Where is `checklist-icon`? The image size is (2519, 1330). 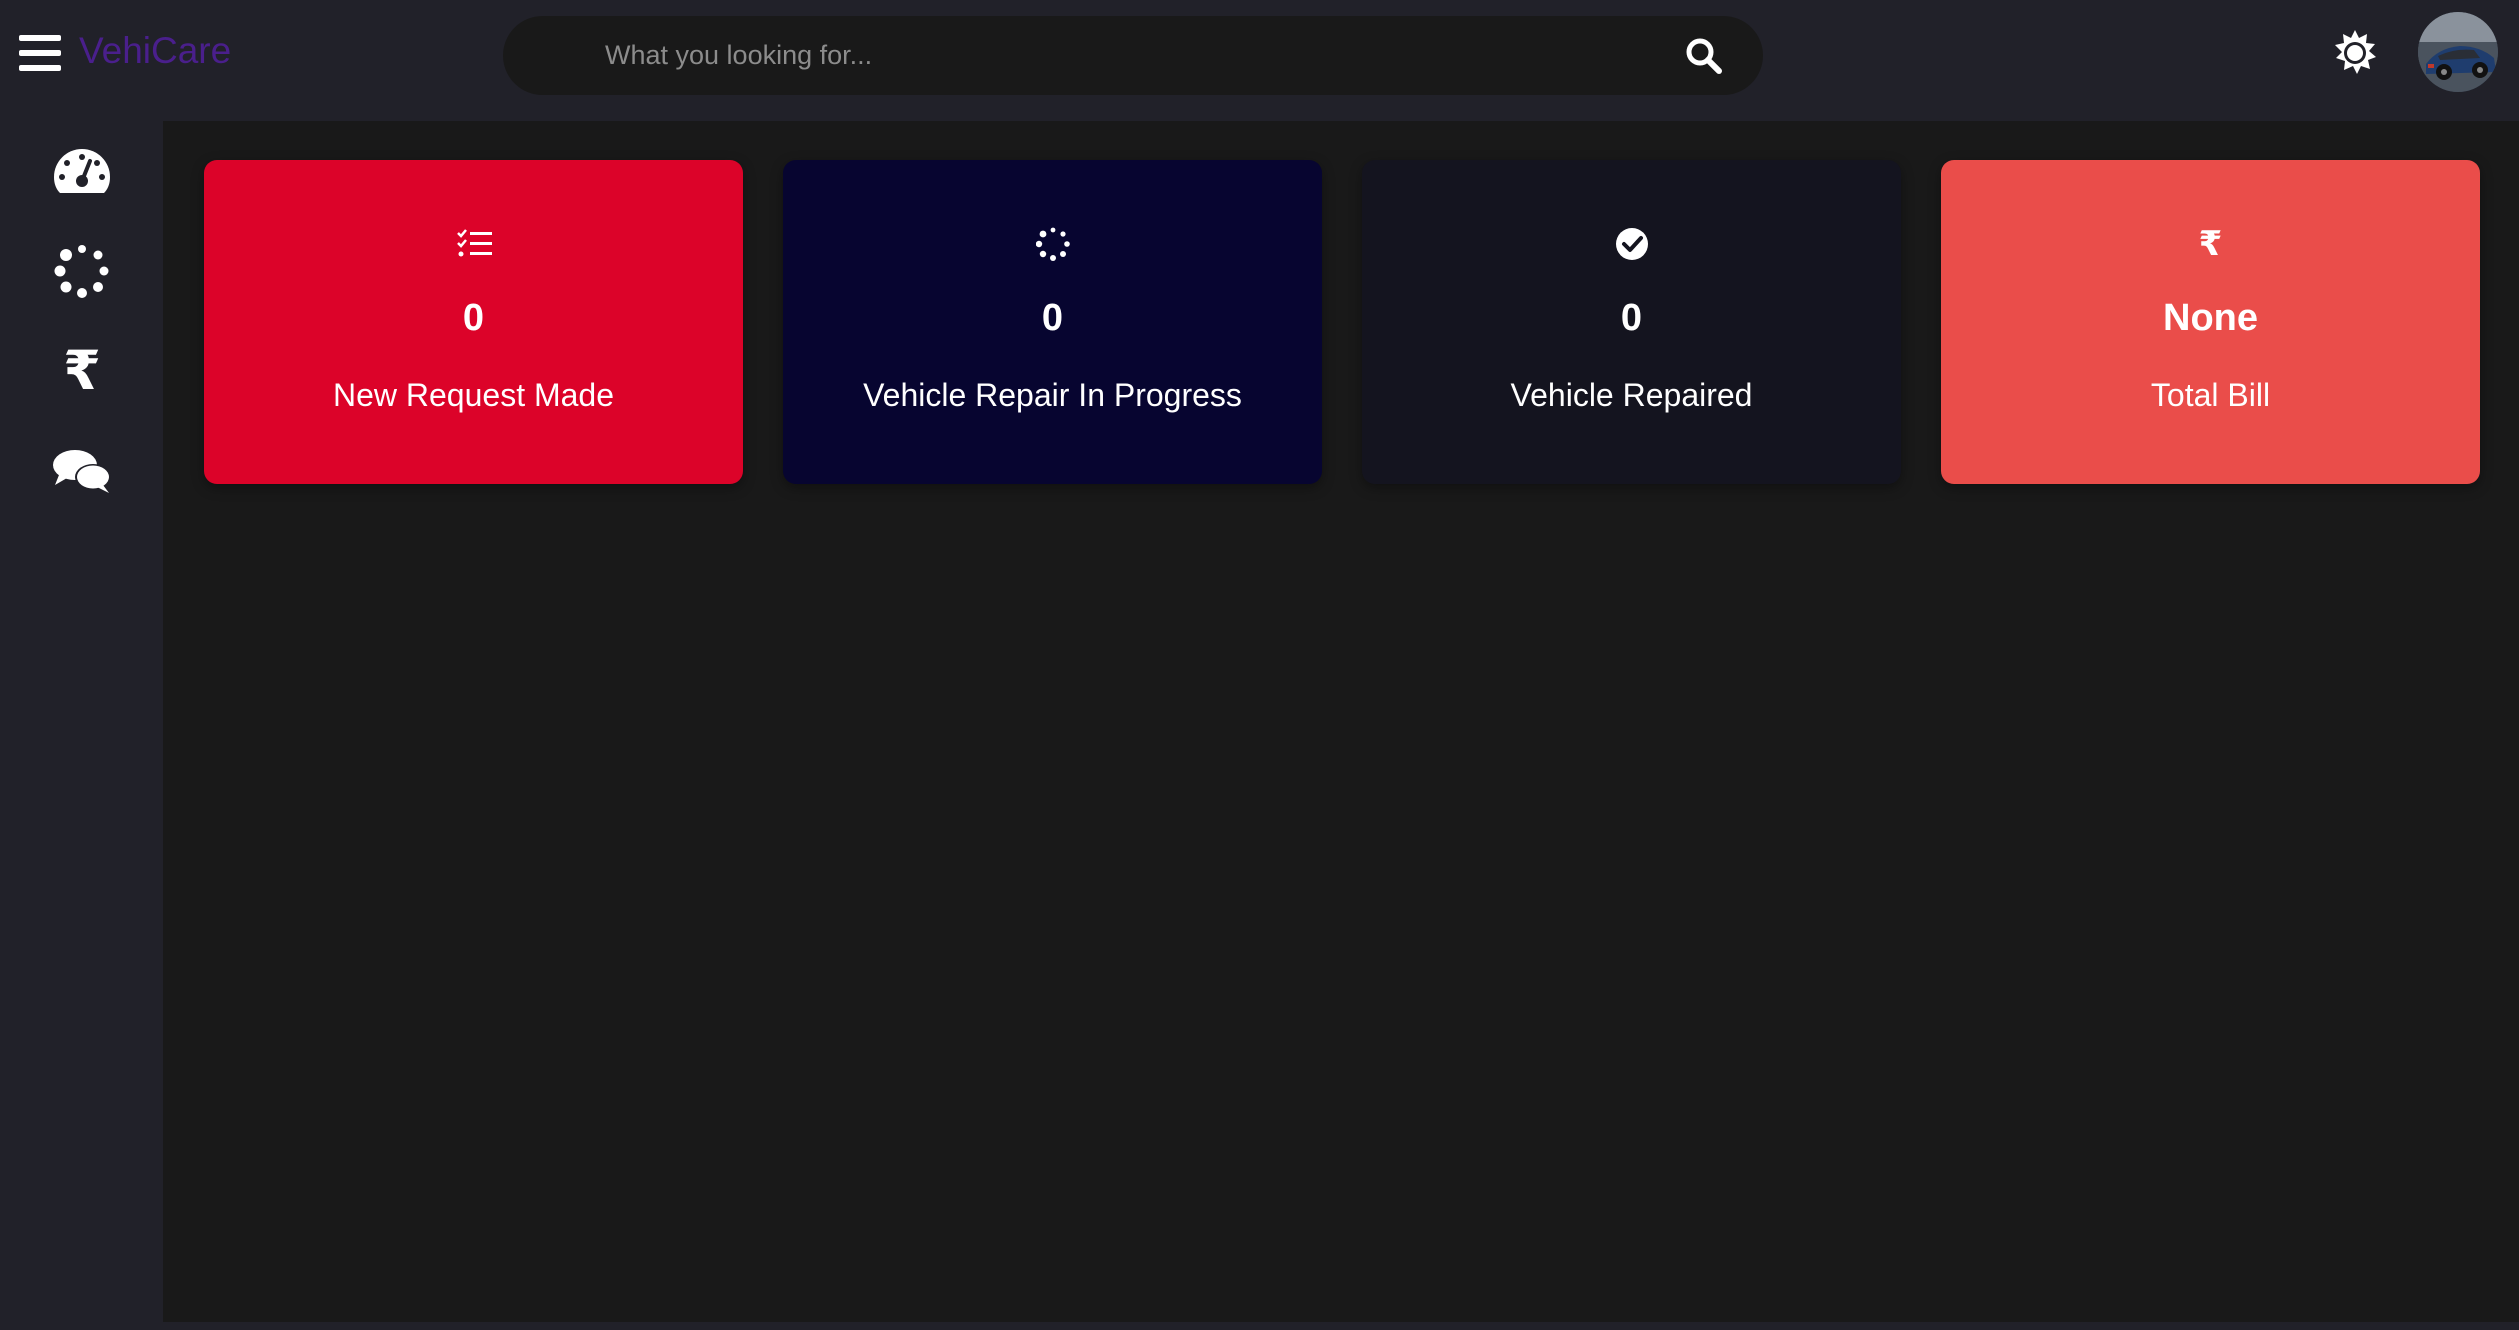
checklist-icon is located at coordinates (474, 243).